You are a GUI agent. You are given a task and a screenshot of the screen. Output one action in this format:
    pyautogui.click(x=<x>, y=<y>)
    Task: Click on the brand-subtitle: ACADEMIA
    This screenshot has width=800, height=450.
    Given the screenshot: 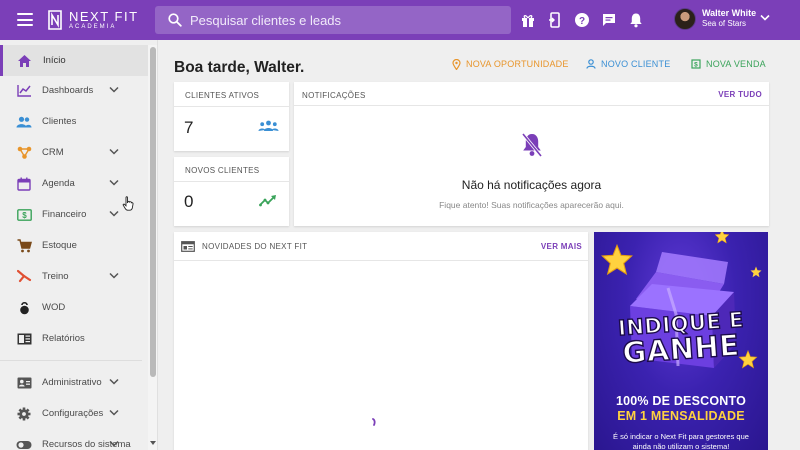 What is the action you would take?
    pyautogui.click(x=93, y=27)
    